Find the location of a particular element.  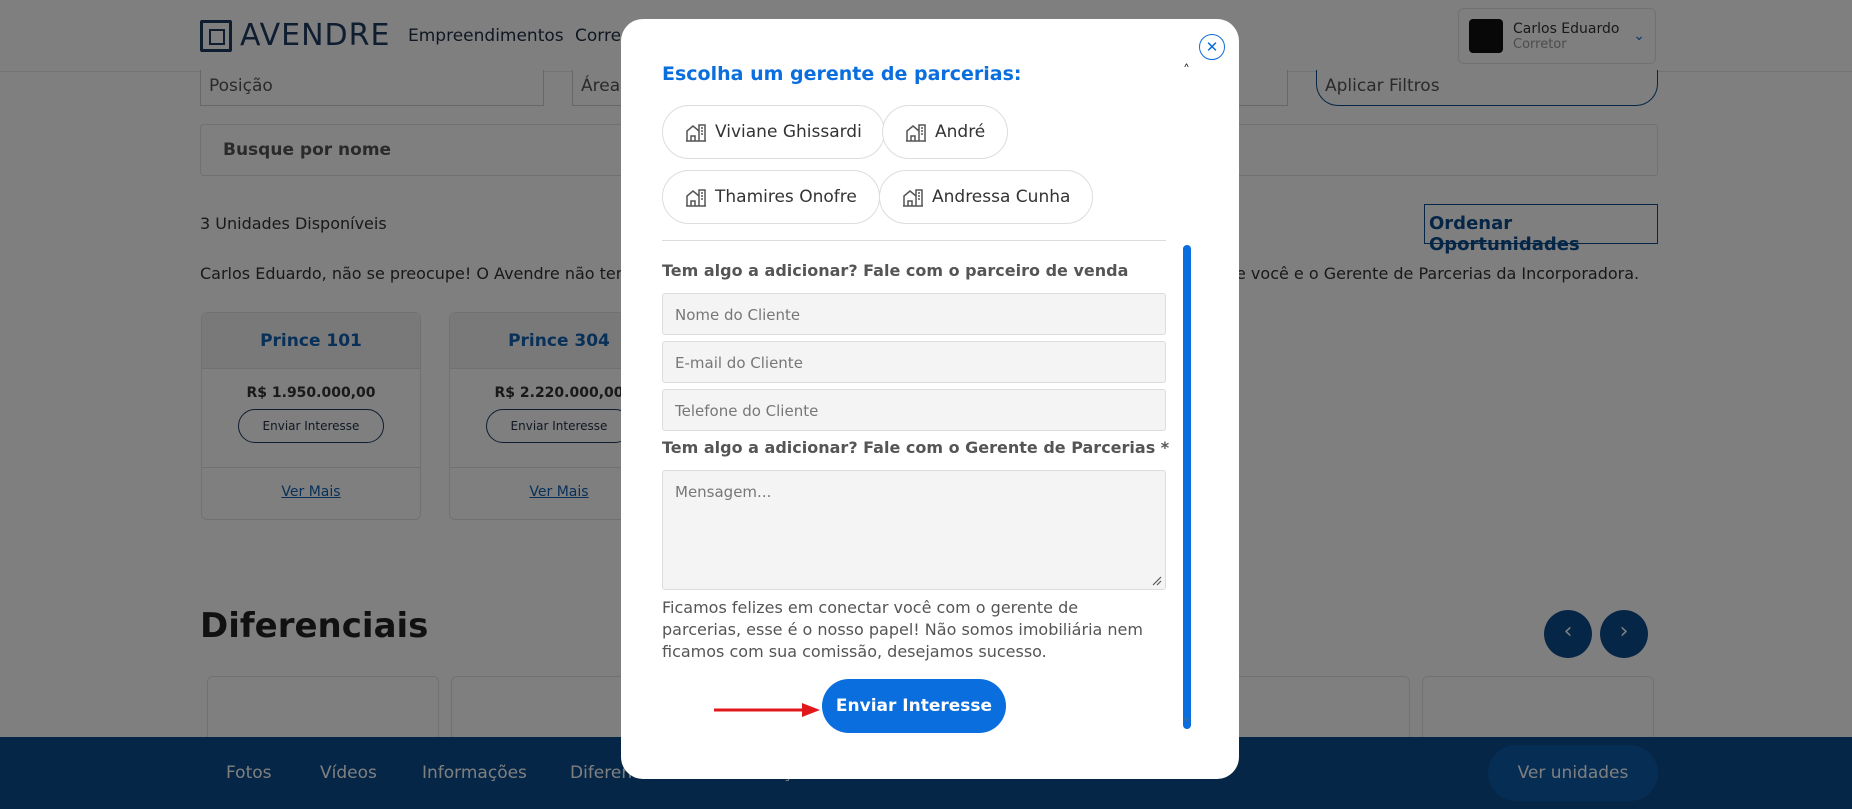

divider is located at coordinates (914, 240).